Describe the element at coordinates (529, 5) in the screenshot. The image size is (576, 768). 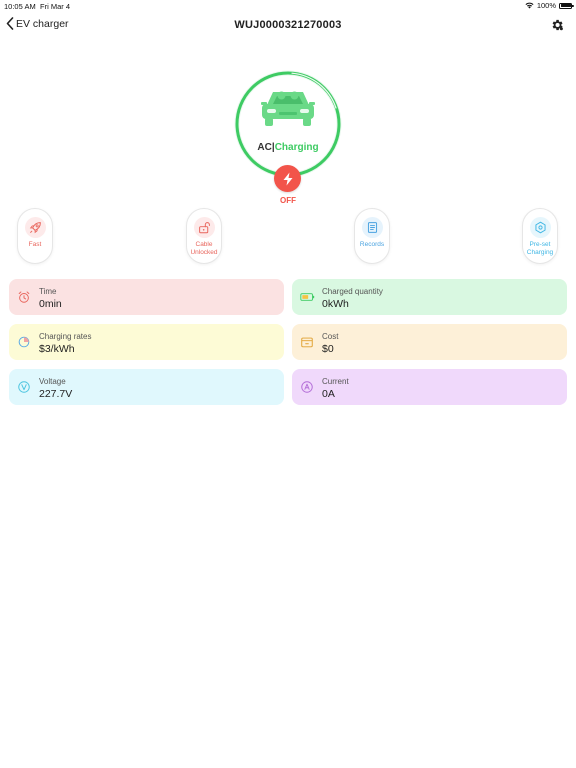
I see `wifi-icon` at that location.